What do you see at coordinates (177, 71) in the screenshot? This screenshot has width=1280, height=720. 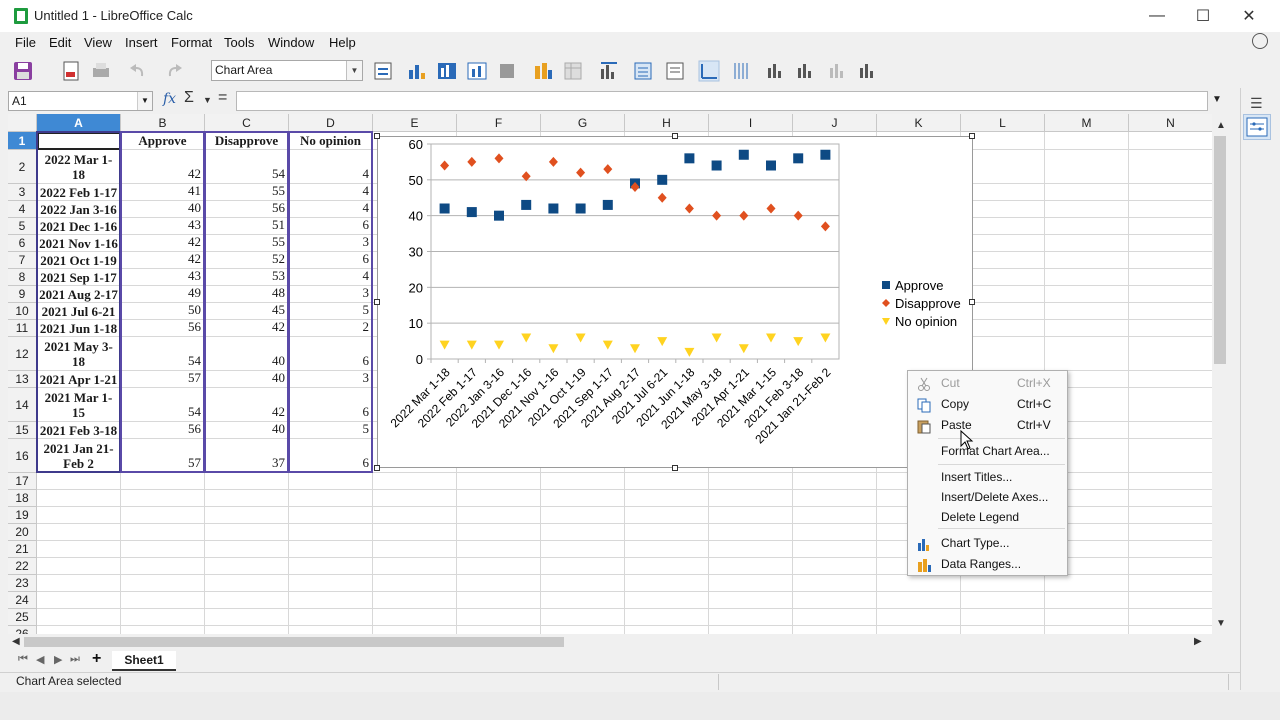 I see `redo-icon` at bounding box center [177, 71].